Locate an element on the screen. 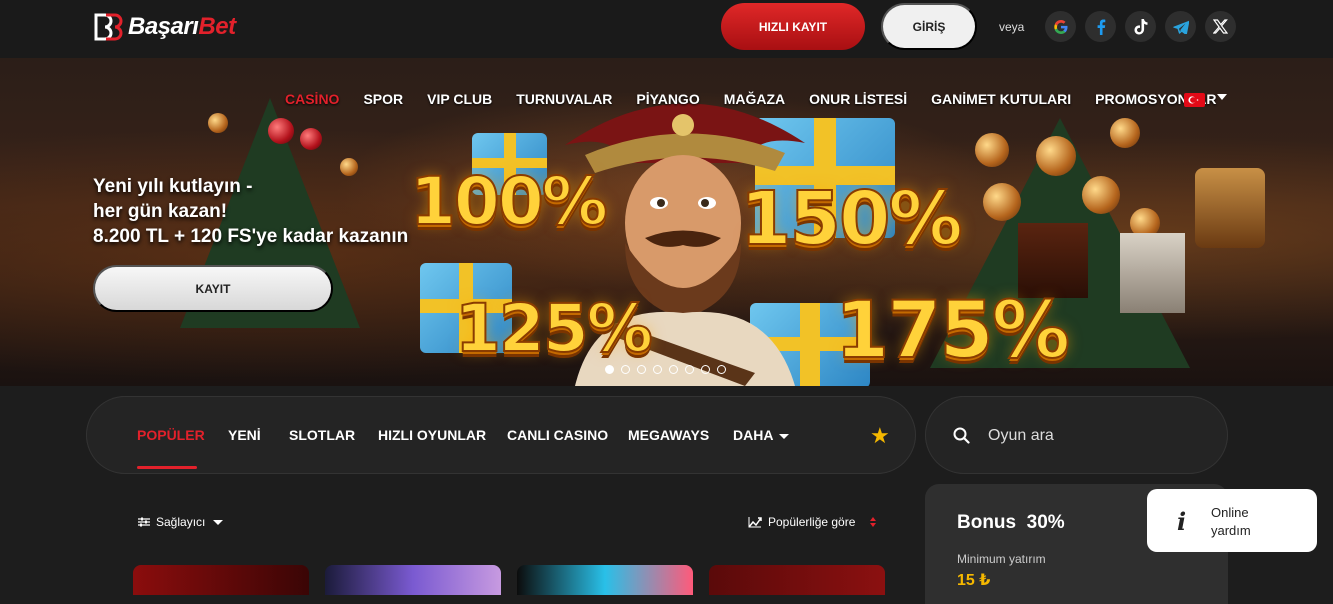 The image size is (1333, 604). google-icon is located at coordinates (1060, 26).